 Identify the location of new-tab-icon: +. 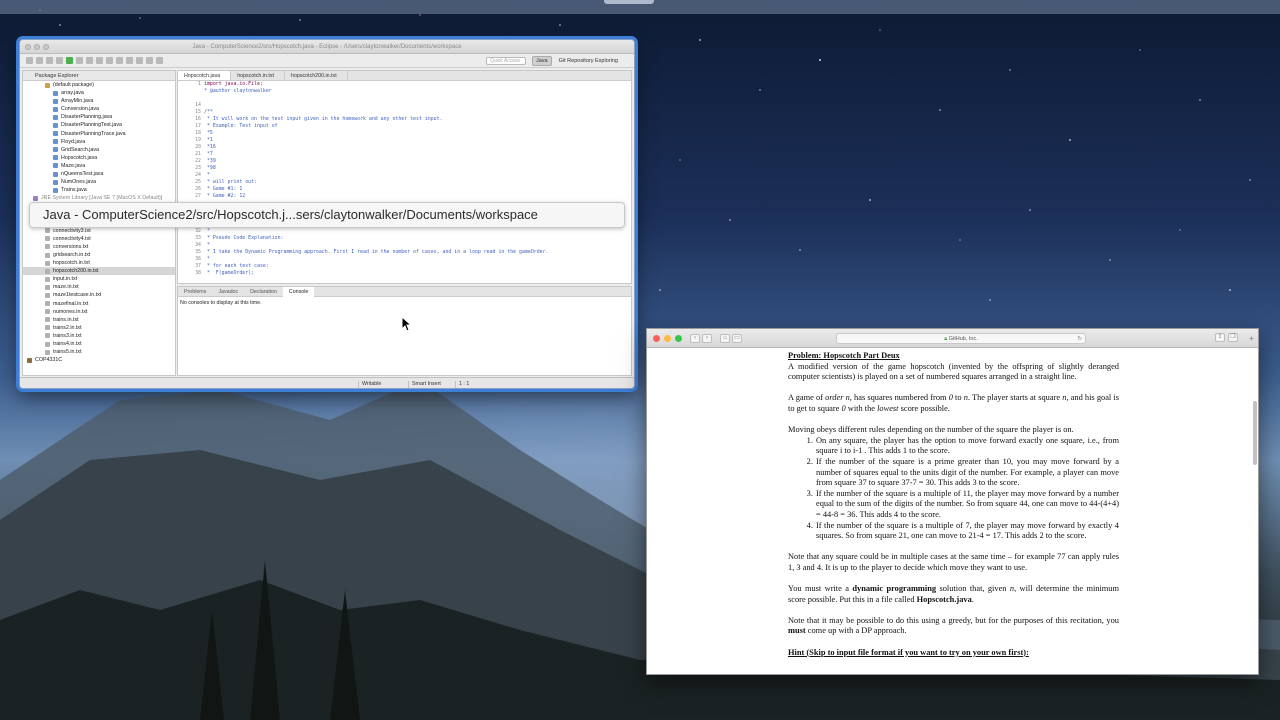
(1251, 339).